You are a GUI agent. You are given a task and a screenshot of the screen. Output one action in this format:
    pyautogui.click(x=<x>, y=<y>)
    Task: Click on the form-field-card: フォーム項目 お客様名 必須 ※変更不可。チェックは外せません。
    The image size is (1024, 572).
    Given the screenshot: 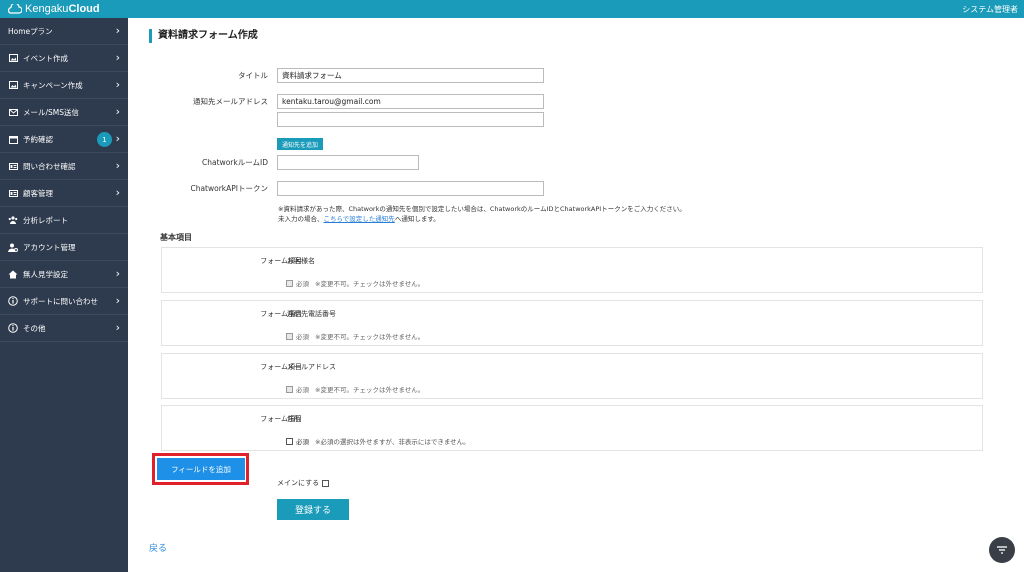 What is the action you would take?
    pyautogui.click(x=572, y=270)
    